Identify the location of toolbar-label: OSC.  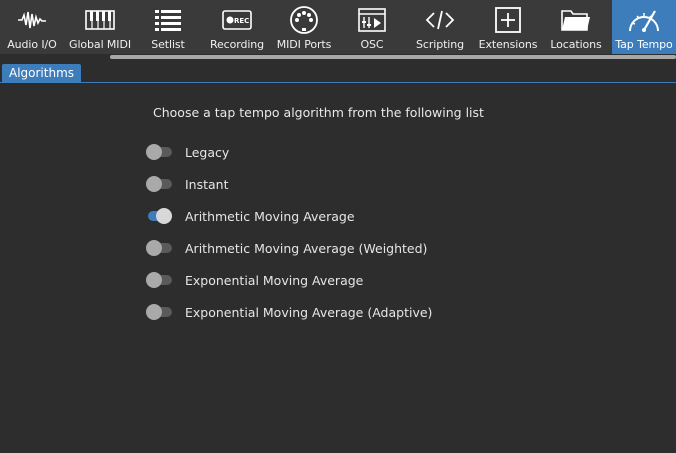
(372, 44).